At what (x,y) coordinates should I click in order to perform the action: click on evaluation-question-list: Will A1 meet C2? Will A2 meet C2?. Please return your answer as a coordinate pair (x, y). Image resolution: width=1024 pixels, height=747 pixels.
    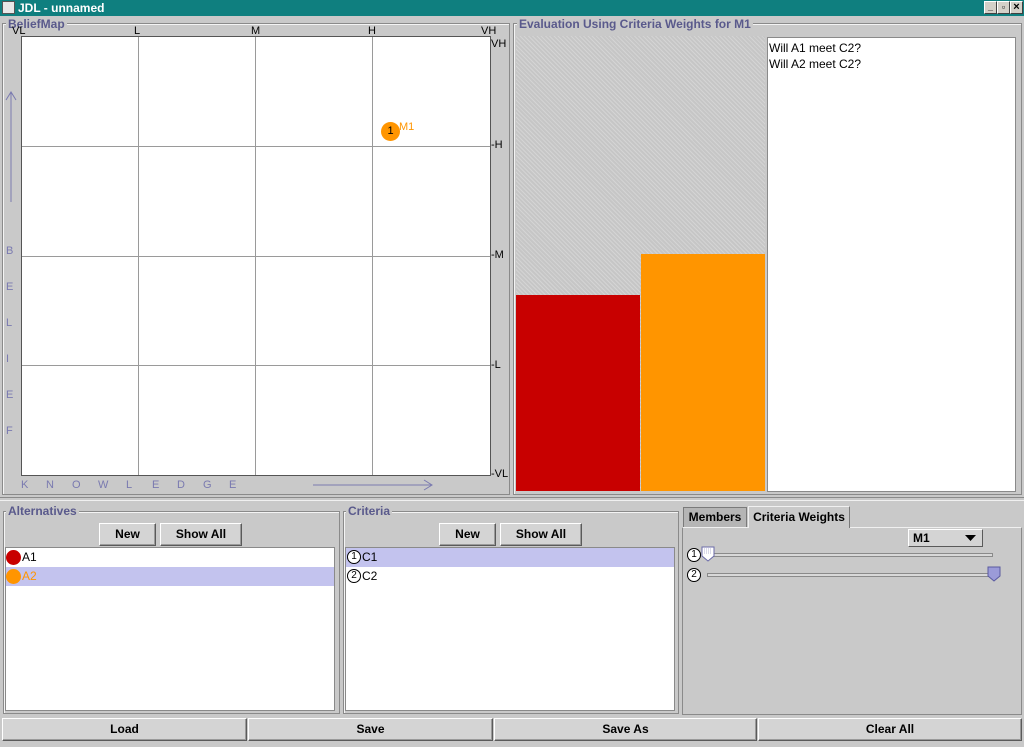
    Looking at the image, I should click on (891, 264).